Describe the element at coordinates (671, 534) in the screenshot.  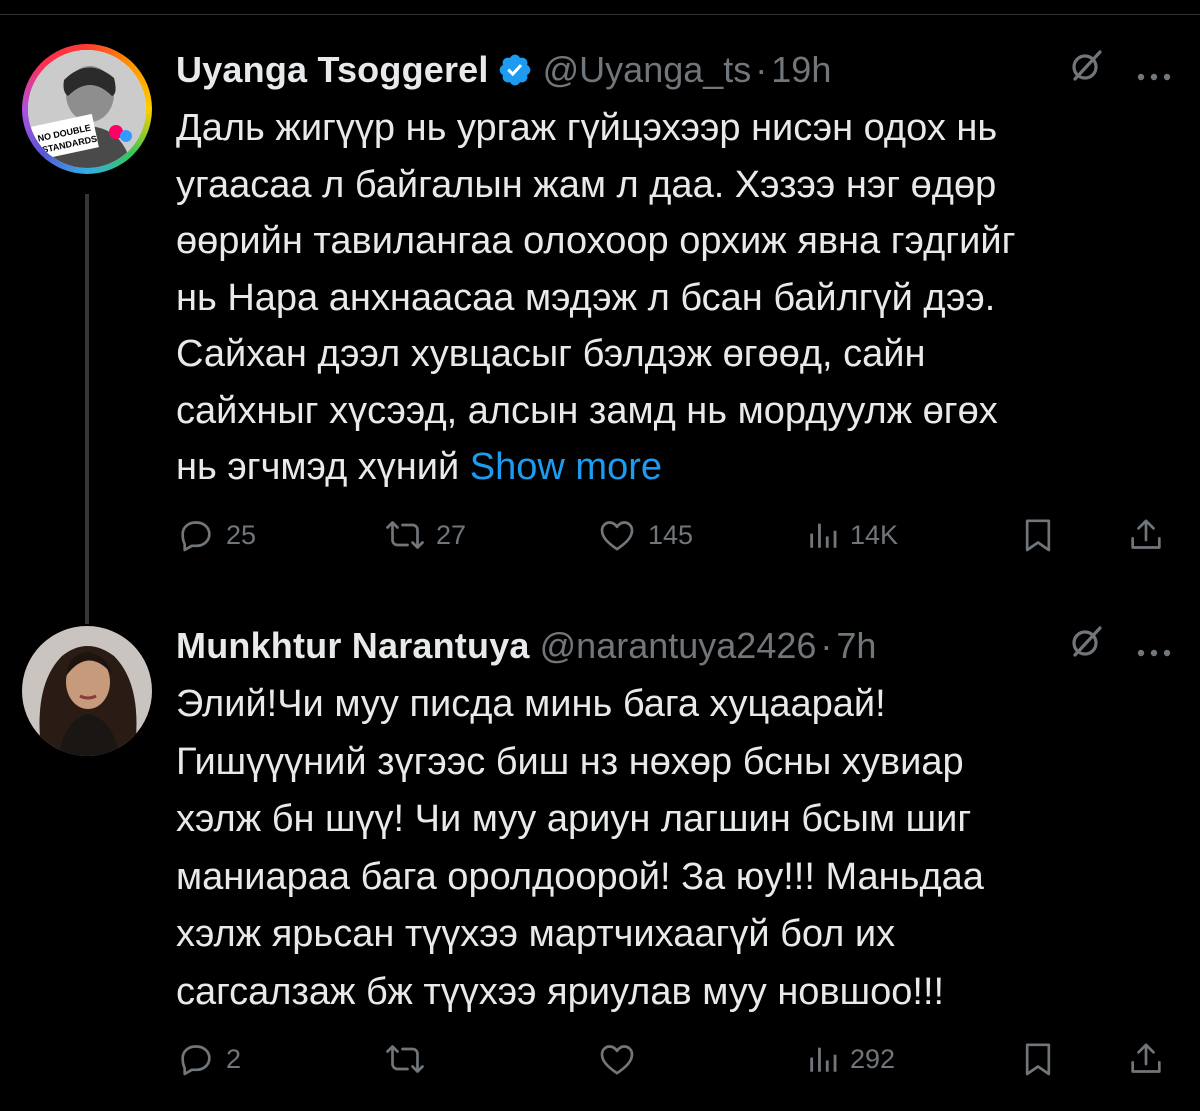
I see `like-count: 145` at that location.